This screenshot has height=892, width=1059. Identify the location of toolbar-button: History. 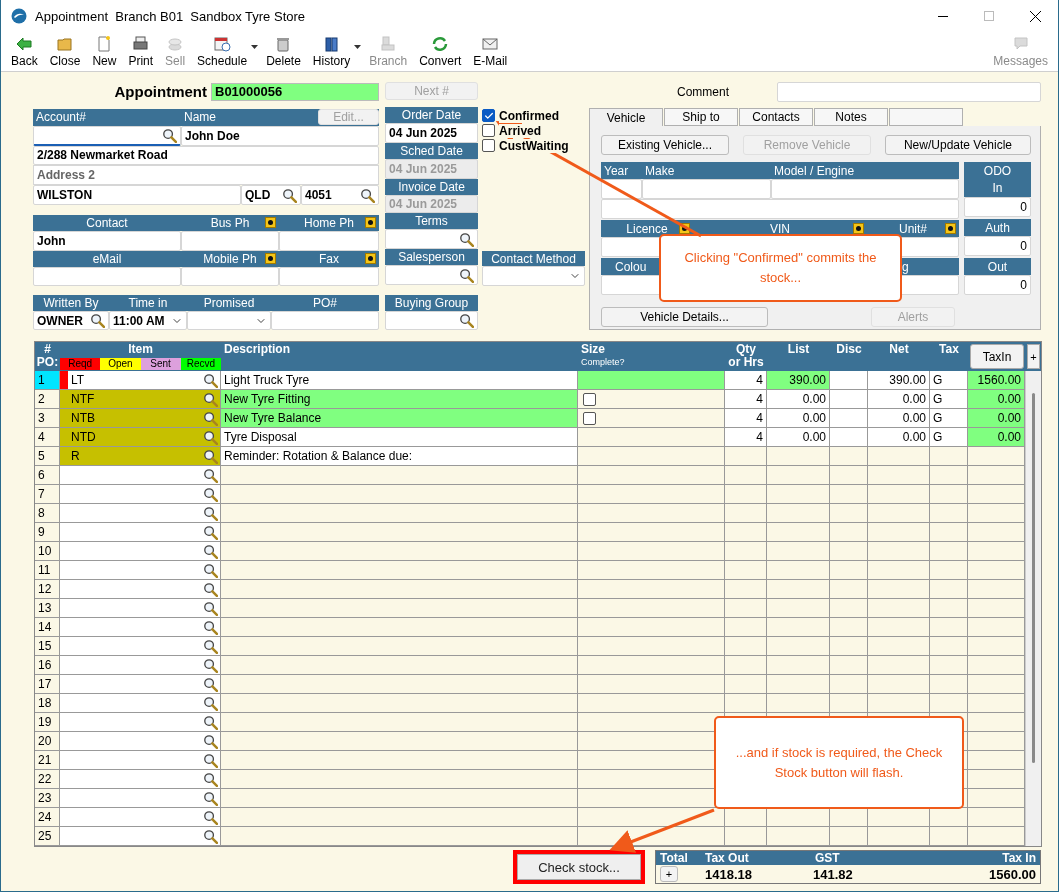
(331, 52).